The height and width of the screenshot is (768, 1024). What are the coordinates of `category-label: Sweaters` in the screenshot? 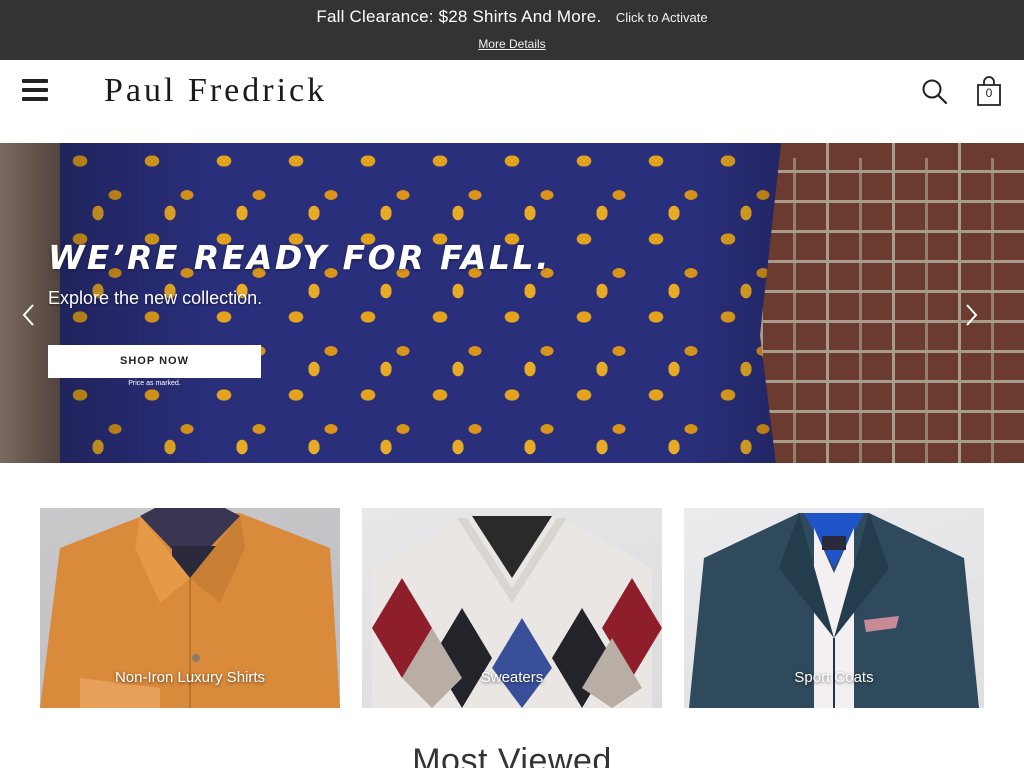 It's located at (512, 677).